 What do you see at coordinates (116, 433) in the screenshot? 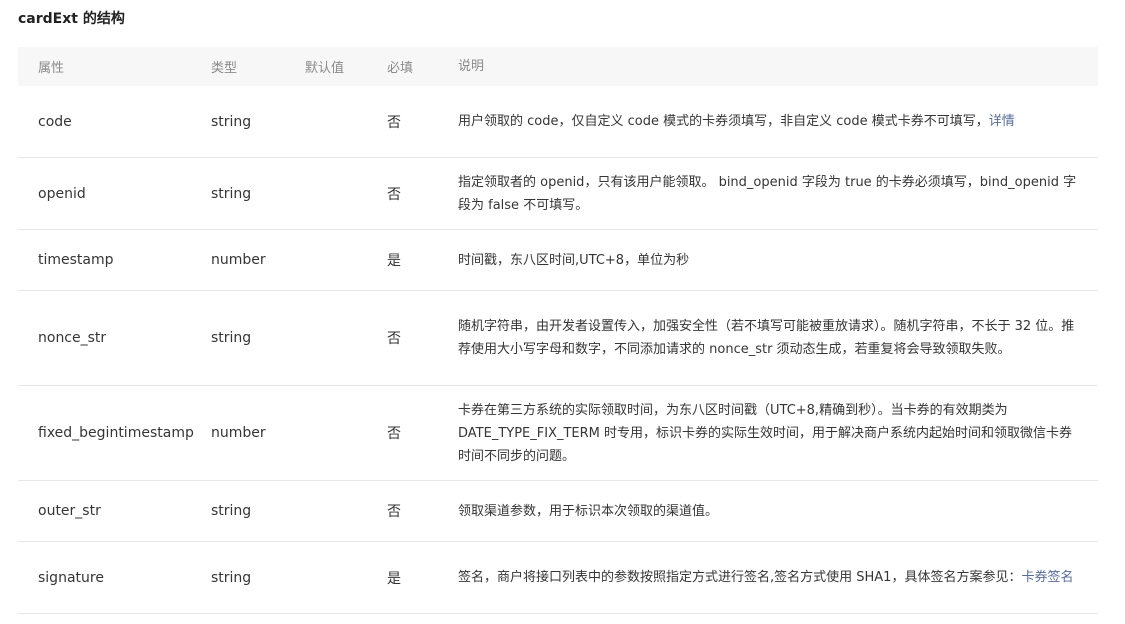
I see `cell-attr: fixed_begintimestamp` at bounding box center [116, 433].